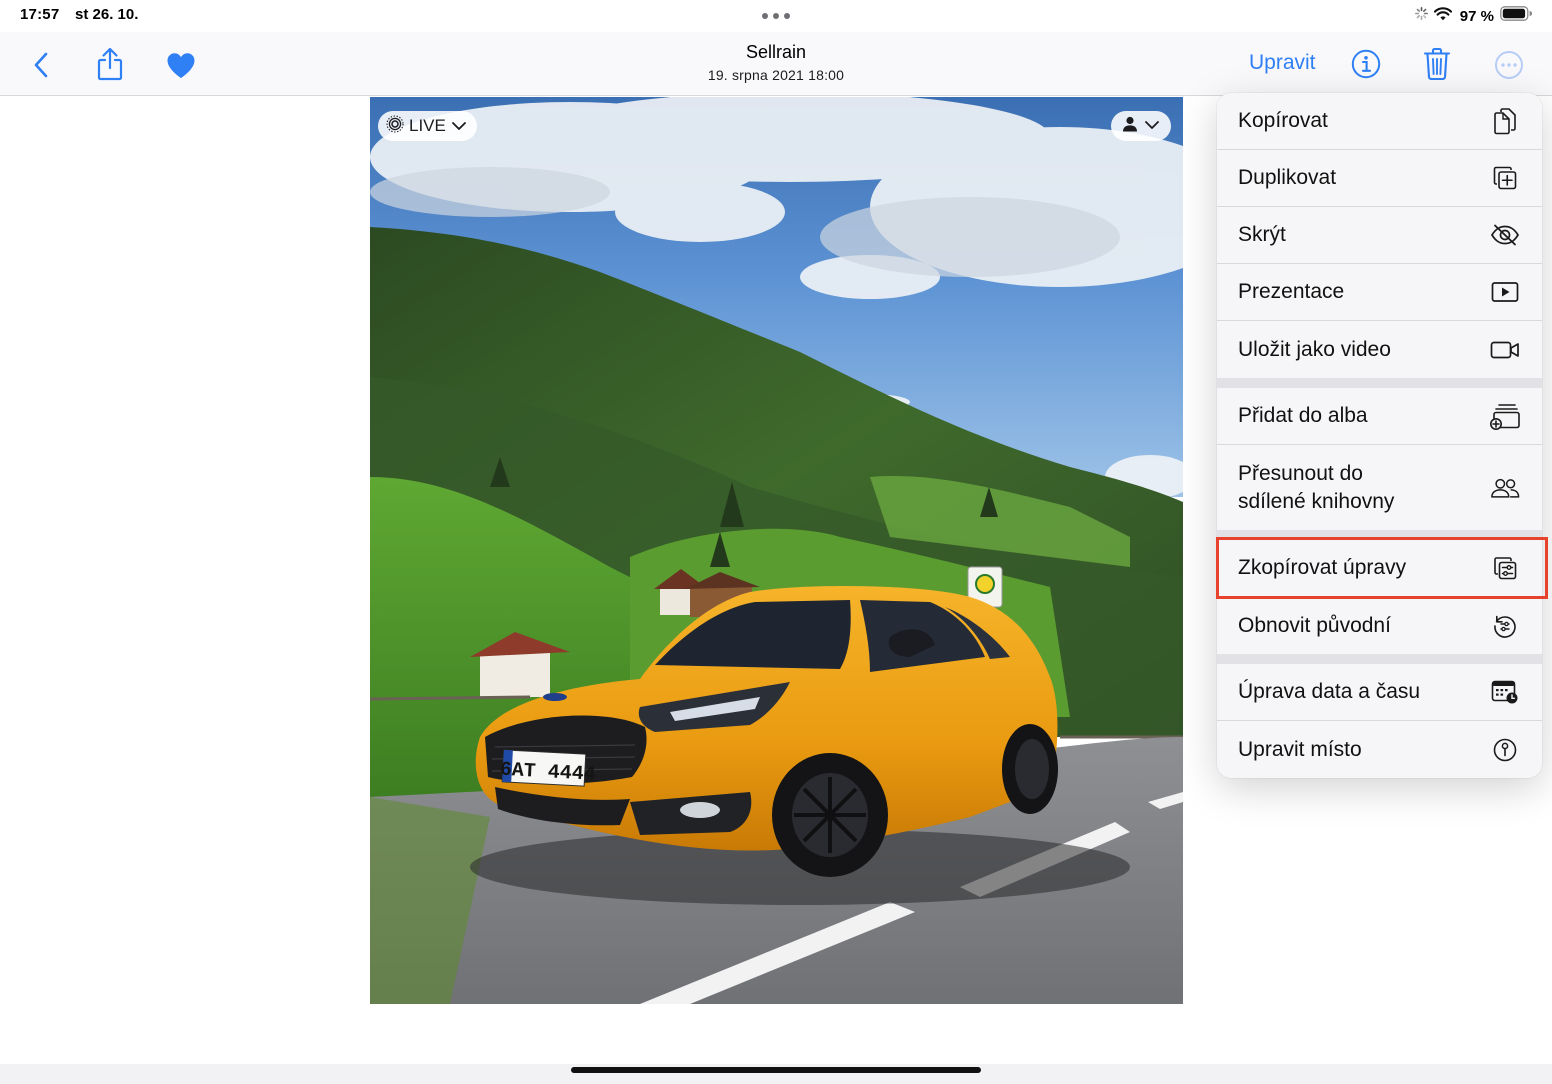  I want to click on menu-item-adjust-date-time: Úprava data a času, so click(1379, 692).